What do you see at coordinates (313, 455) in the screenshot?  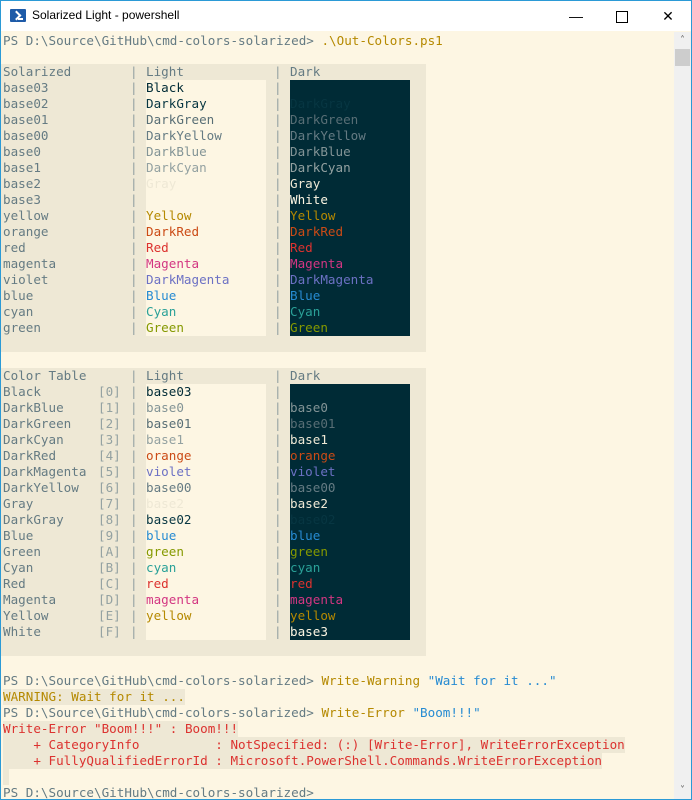 I see `dark-sample: orange` at bounding box center [313, 455].